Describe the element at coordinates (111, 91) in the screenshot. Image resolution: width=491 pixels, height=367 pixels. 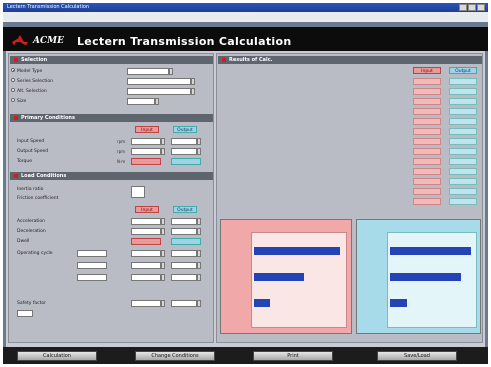
I see `selection-row: Alt. Selection` at that location.